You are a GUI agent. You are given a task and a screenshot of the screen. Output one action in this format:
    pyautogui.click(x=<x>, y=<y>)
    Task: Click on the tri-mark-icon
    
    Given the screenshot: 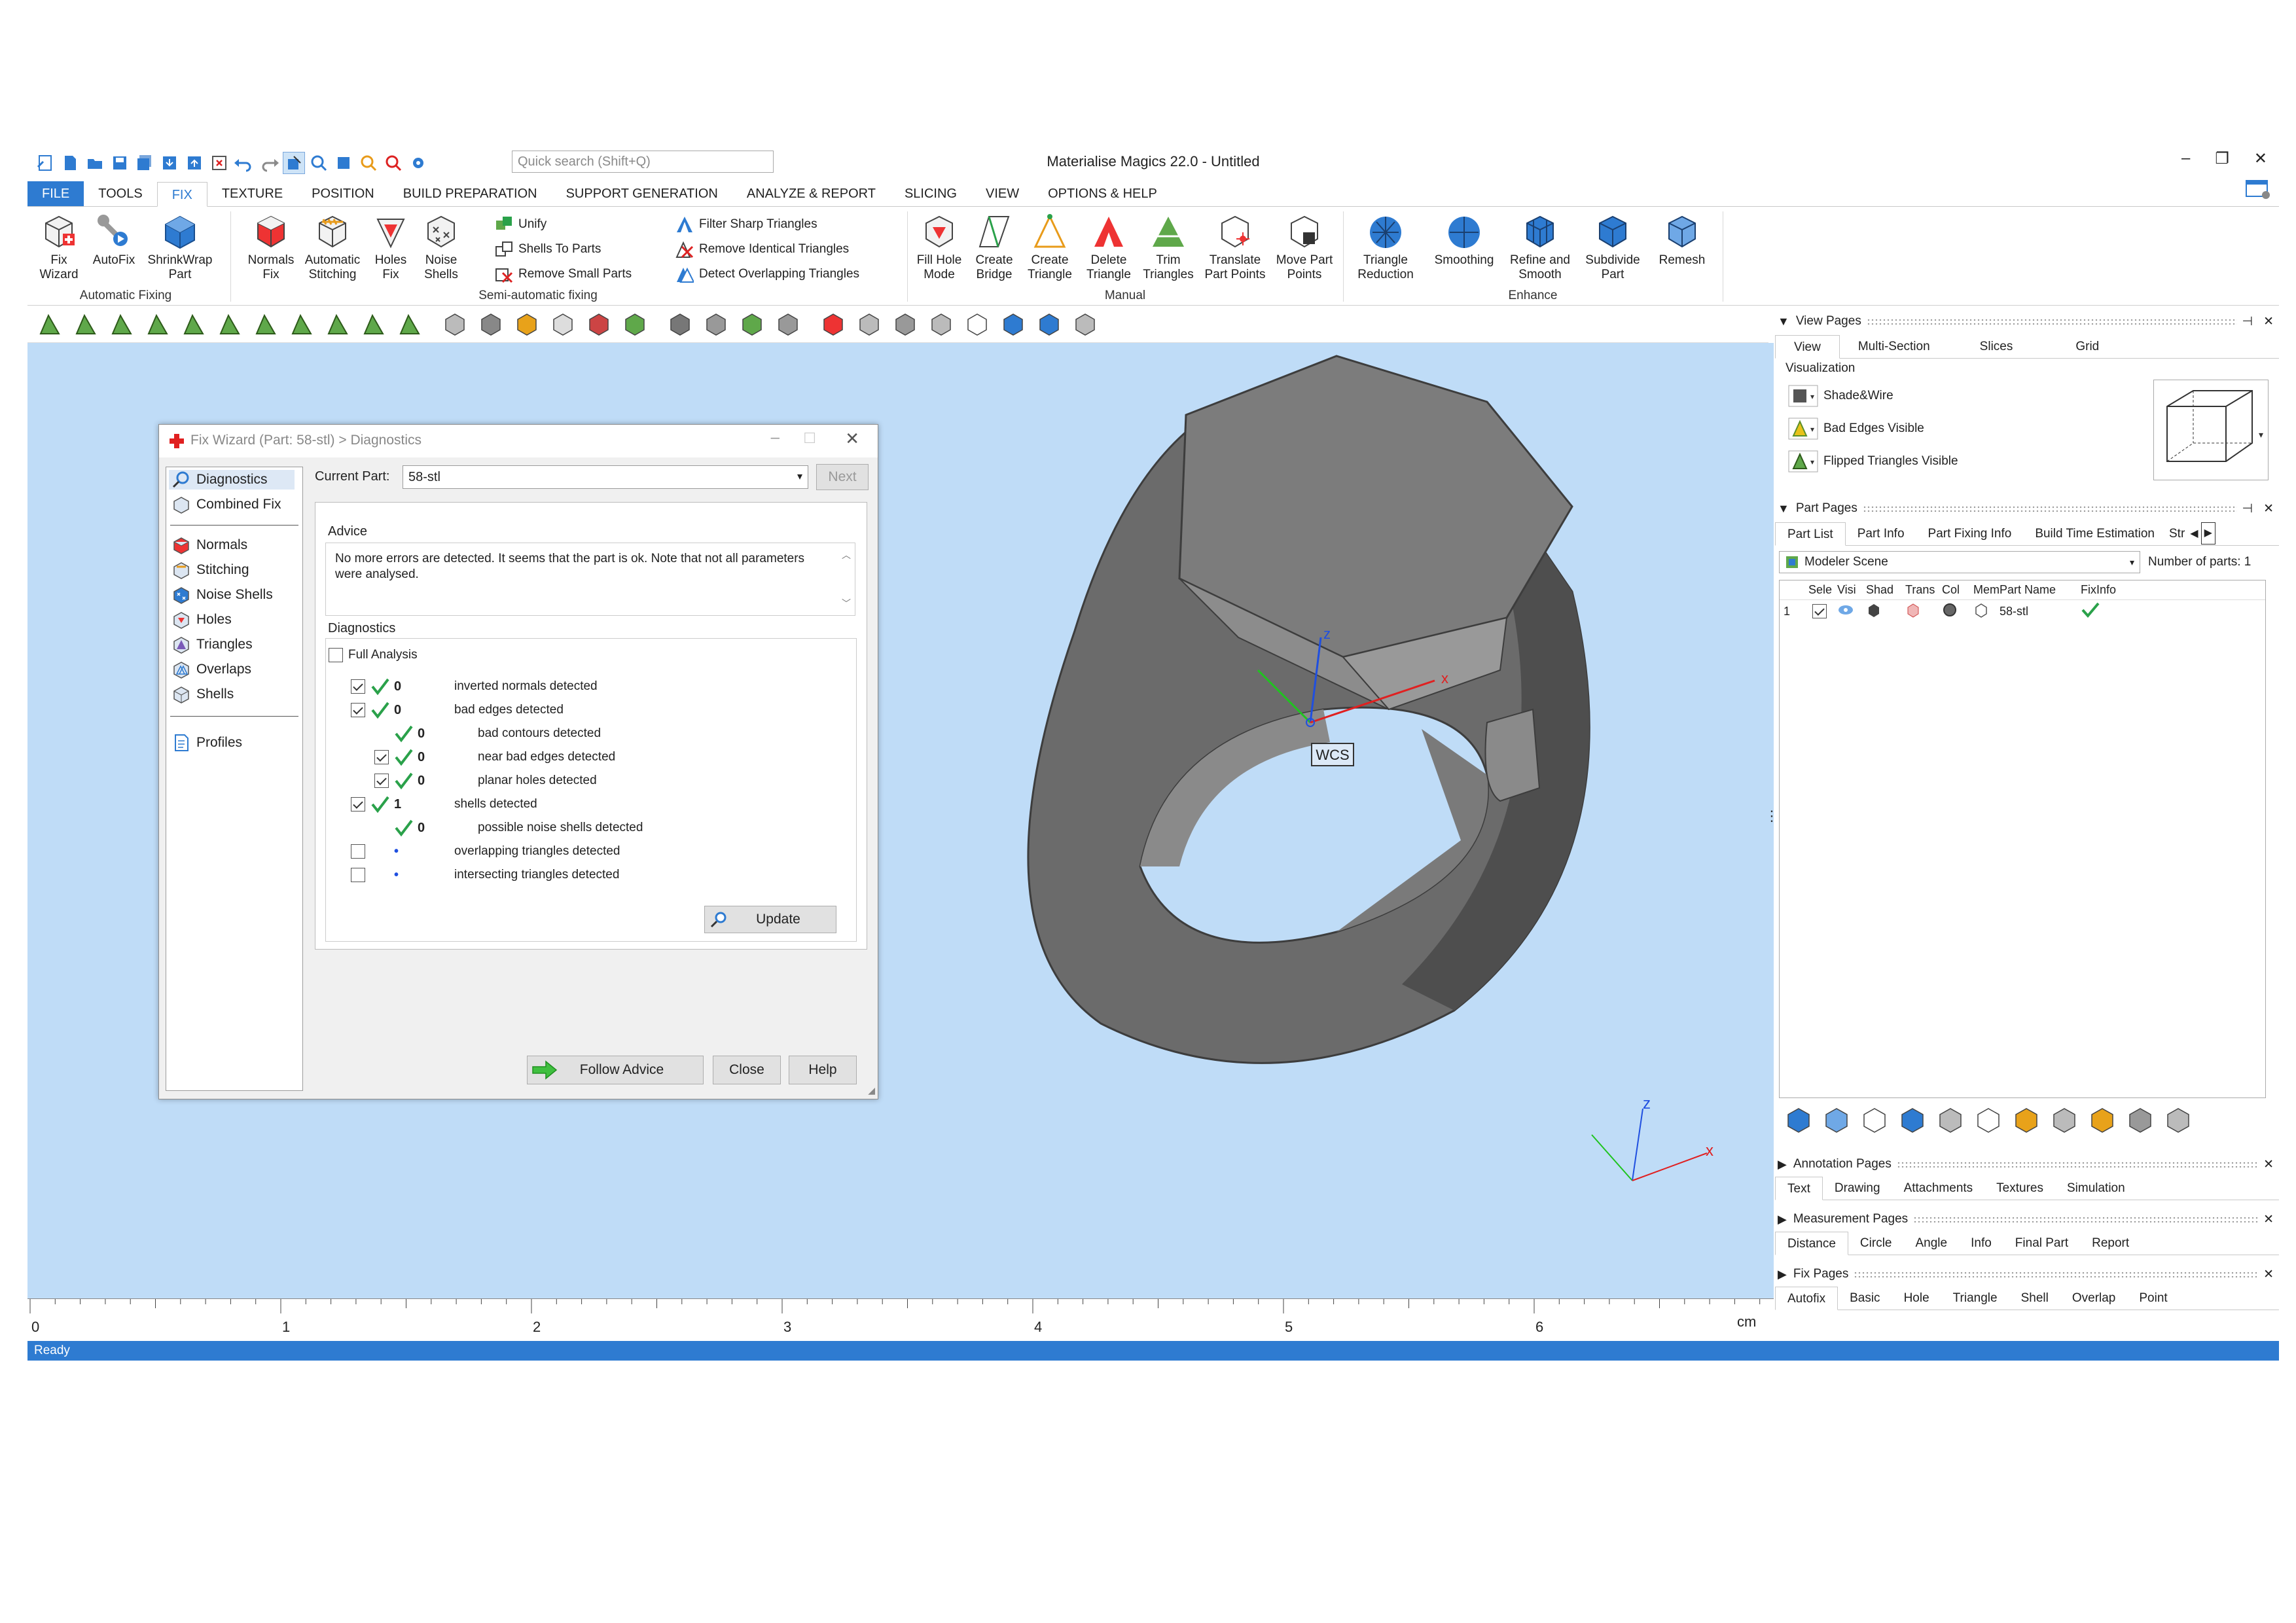 What is the action you would take?
    pyautogui.click(x=1049, y=324)
    